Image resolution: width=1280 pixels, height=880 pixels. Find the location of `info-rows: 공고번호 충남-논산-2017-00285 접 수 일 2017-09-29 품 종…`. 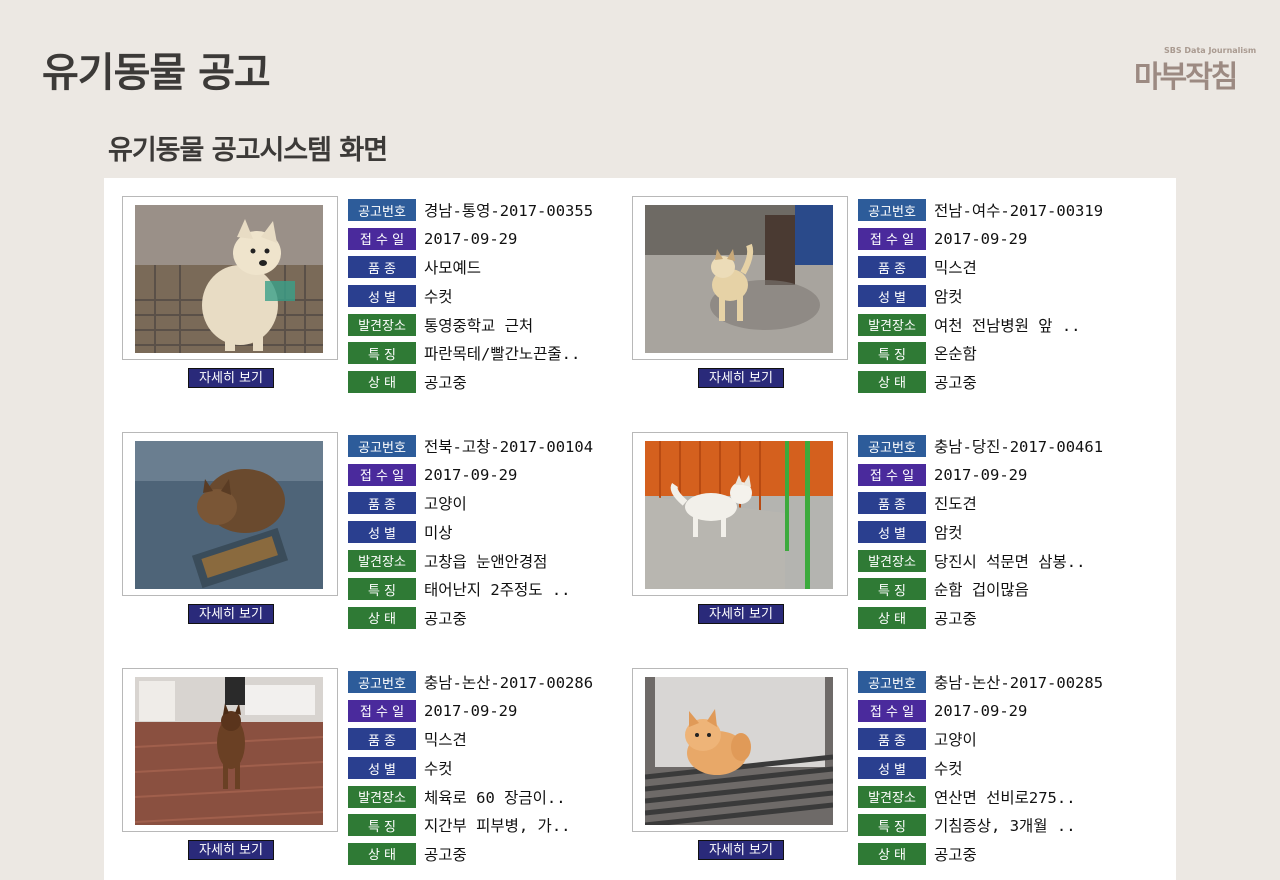

info-rows: 공고번호 충남-논산-2017-00285 접 수 일 2017-09-29 품 종… is located at coordinates (1003, 768).